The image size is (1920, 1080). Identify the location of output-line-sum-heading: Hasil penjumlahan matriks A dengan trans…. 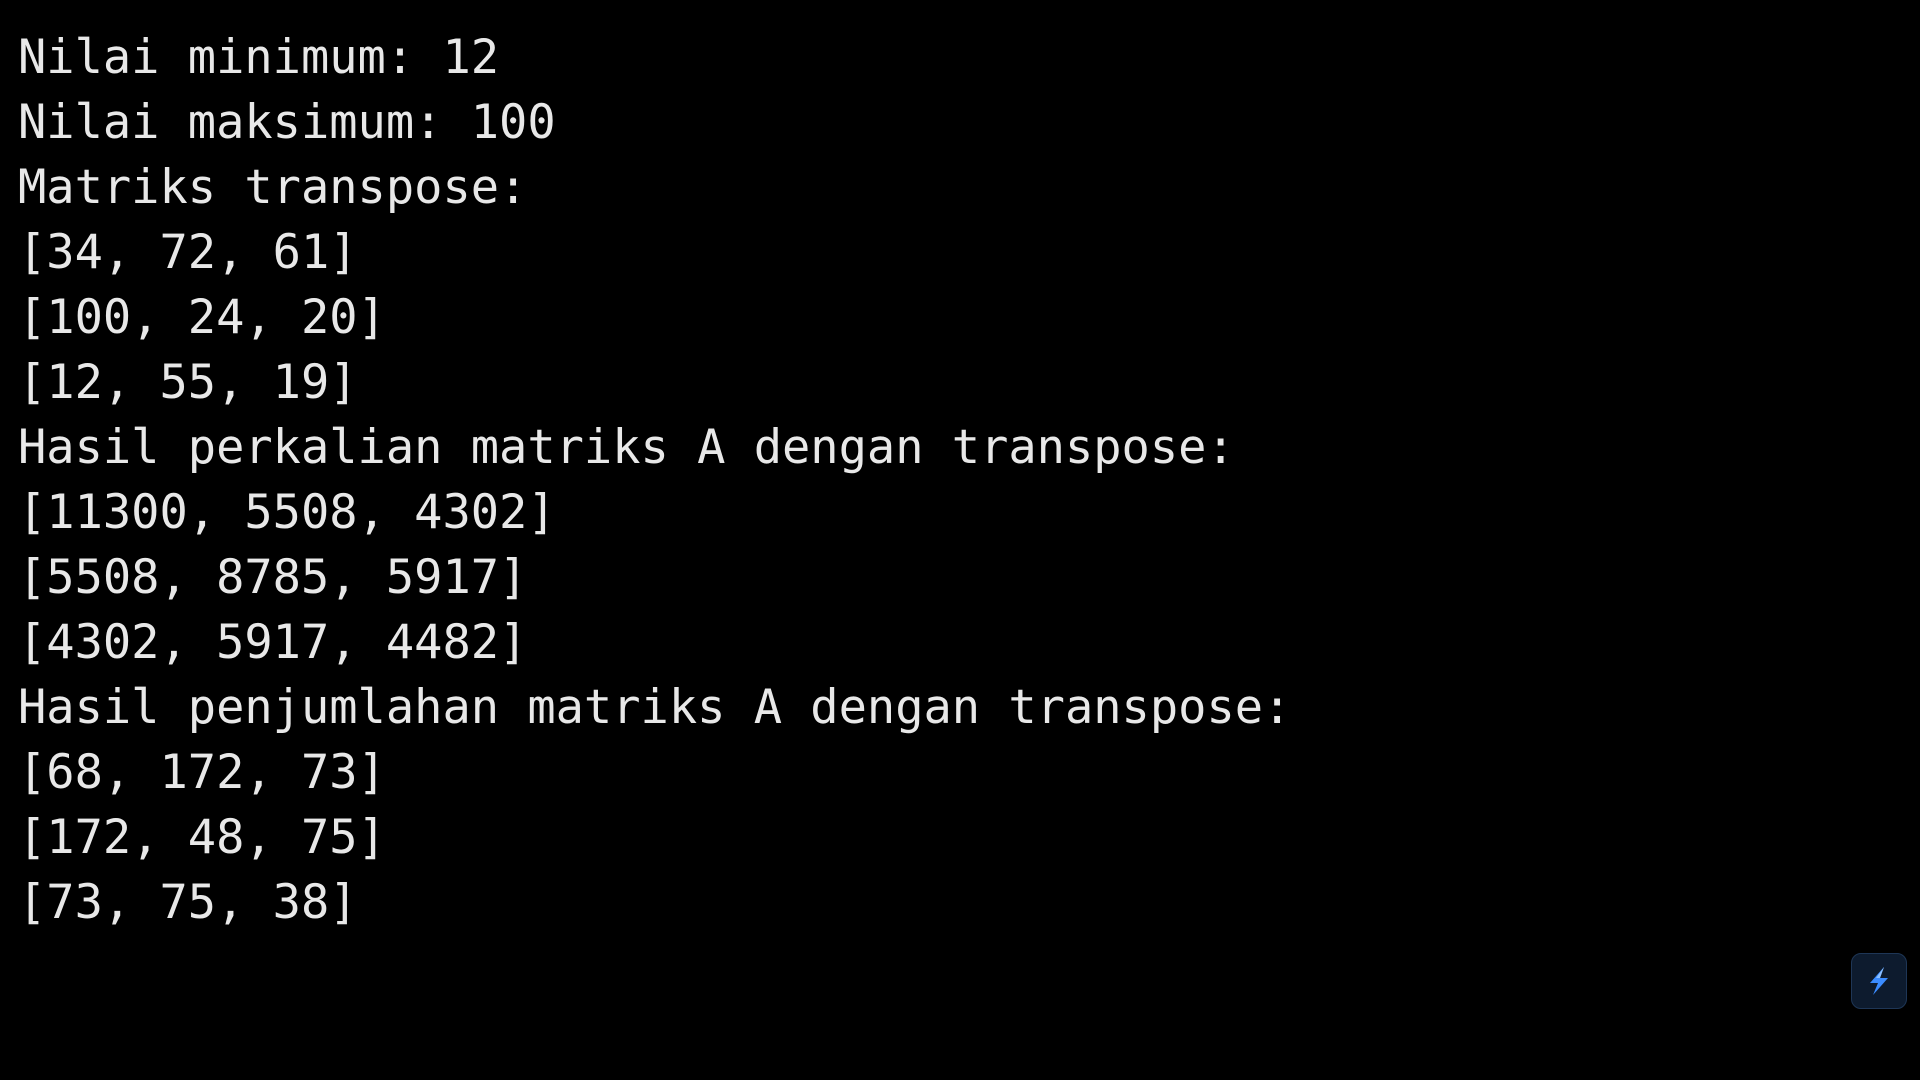
(655, 707).